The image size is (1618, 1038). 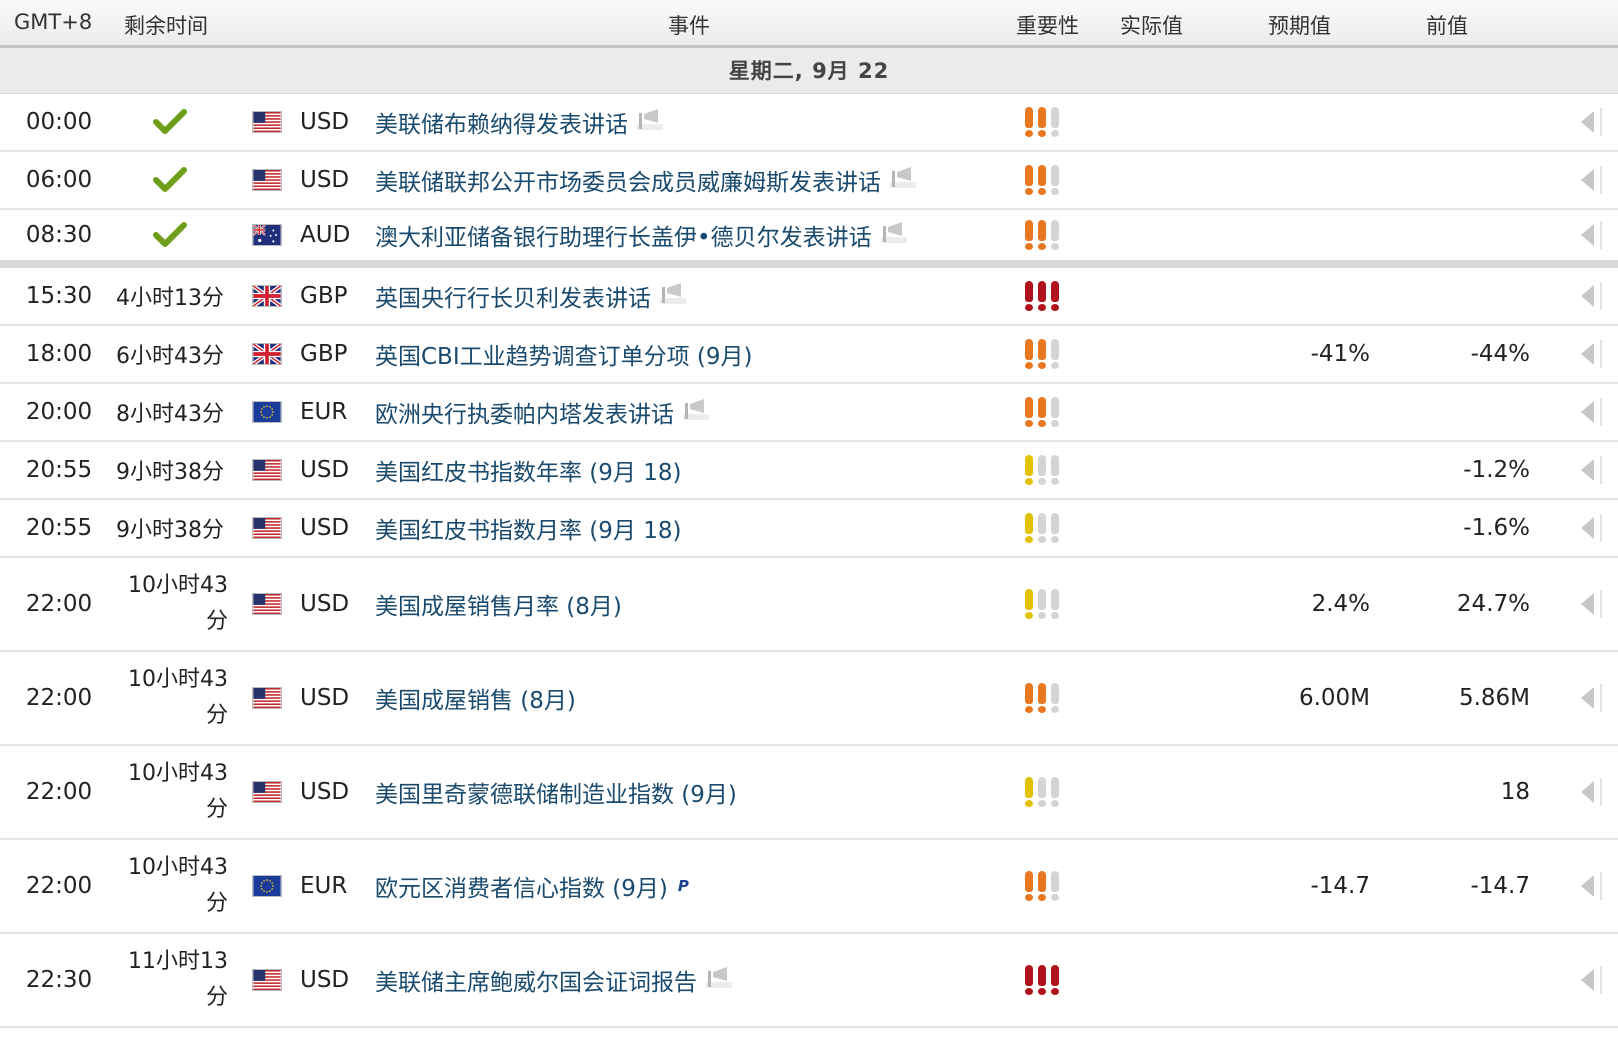 I want to click on header-timezone: GMT+8, so click(x=53, y=22).